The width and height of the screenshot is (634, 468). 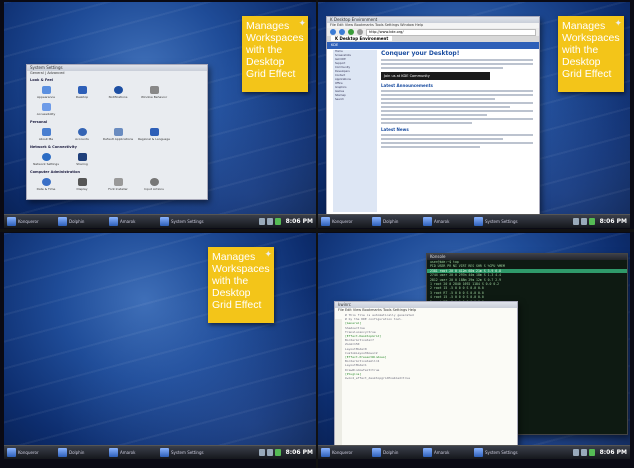 What do you see at coordinates (395, 129) in the screenshot?
I see `section-news: Latest News` at bounding box center [395, 129].